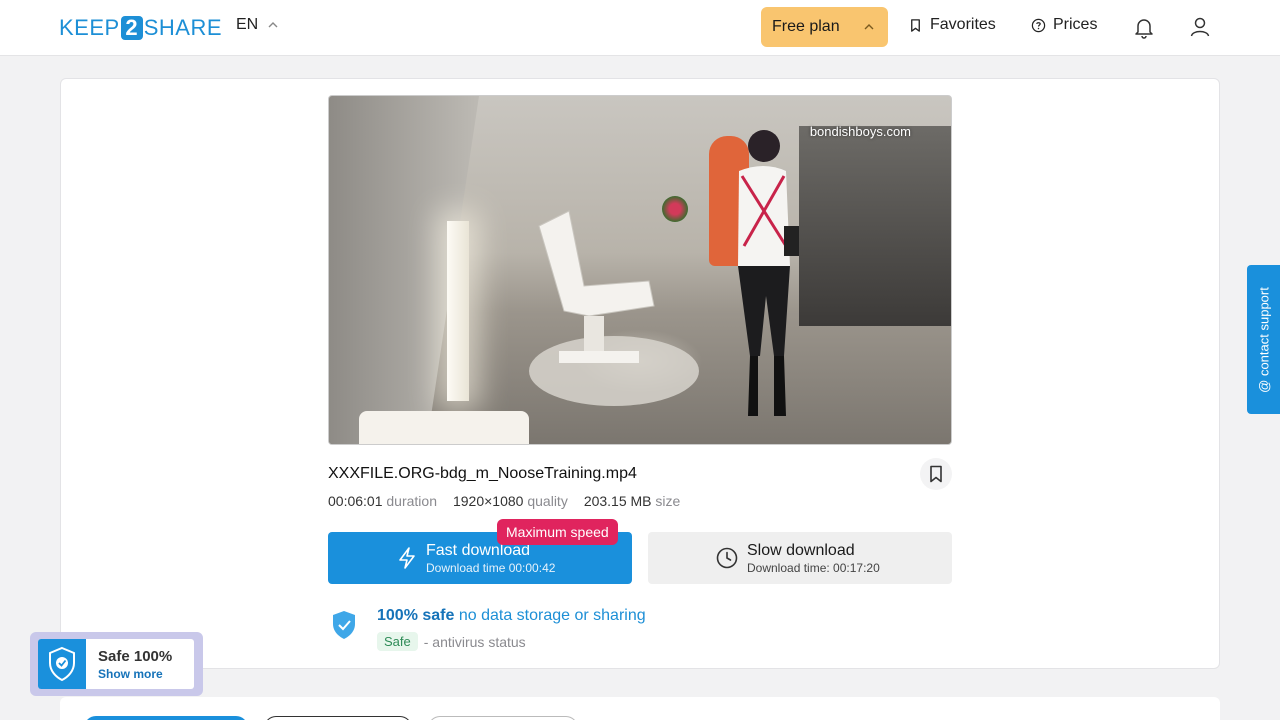 The image size is (1280, 720). I want to click on duration-meta: 00:06:01 duration, so click(382, 501).